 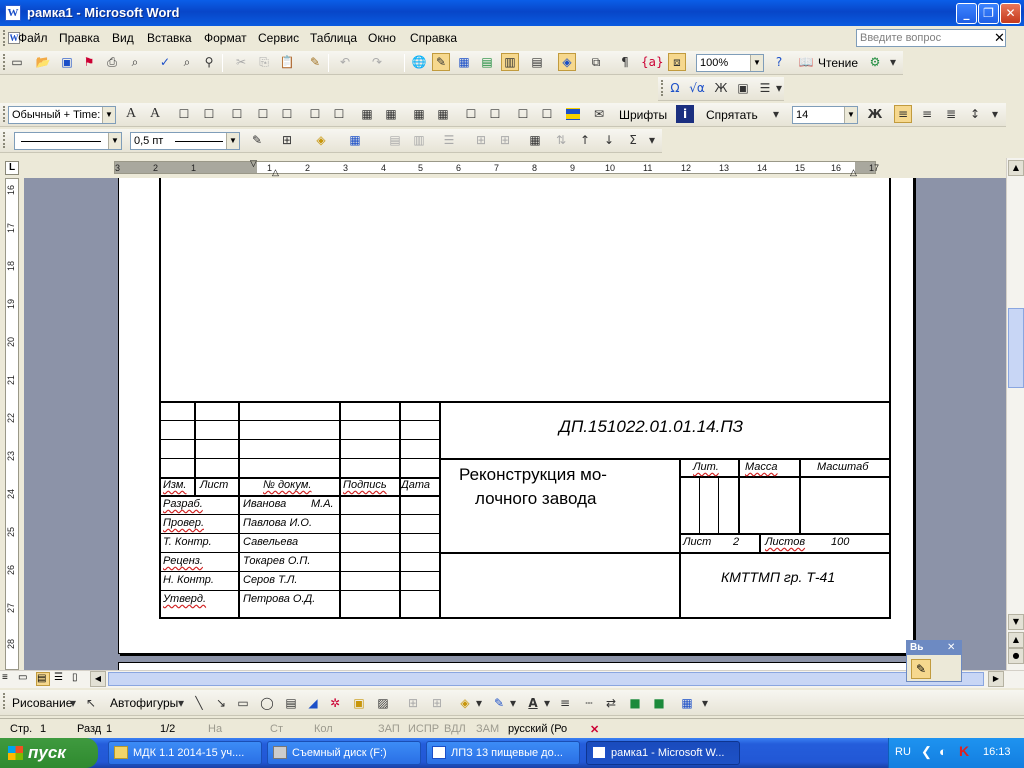 What do you see at coordinates (433, 38) in the screenshot?
I see `menu-help: Справка` at bounding box center [433, 38].